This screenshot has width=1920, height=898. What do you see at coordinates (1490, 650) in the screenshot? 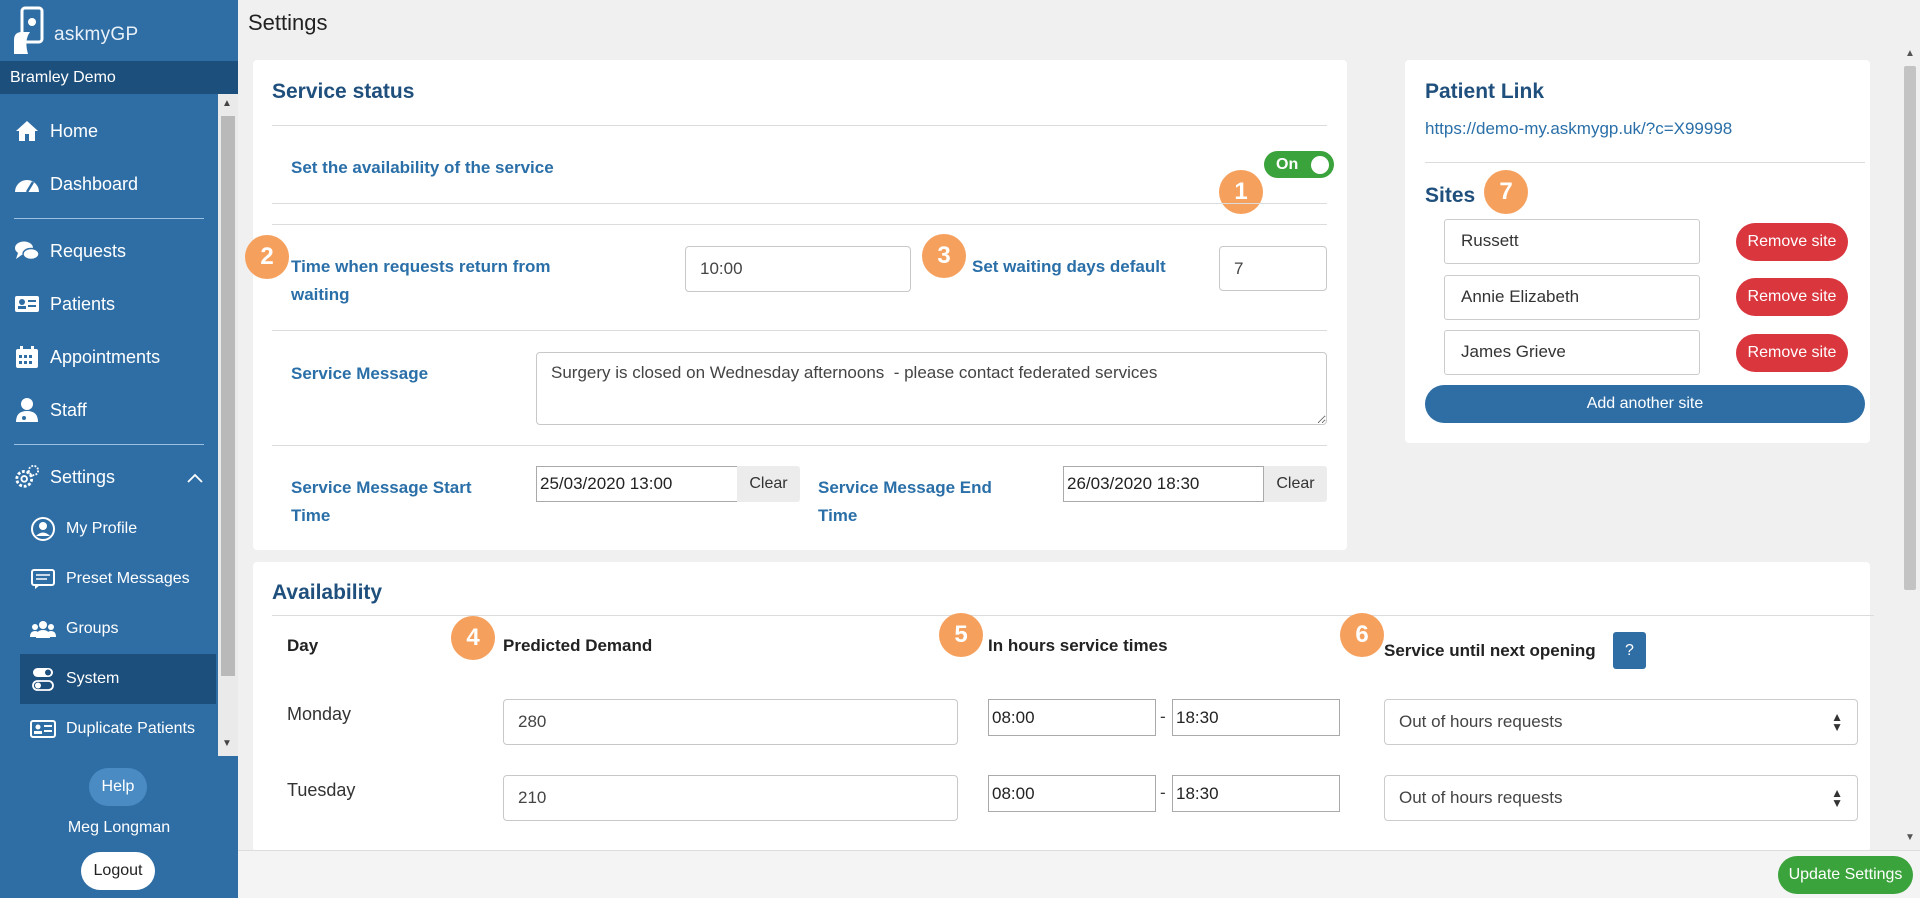
I see `column-header-next-opening: Service until next opening` at bounding box center [1490, 650].